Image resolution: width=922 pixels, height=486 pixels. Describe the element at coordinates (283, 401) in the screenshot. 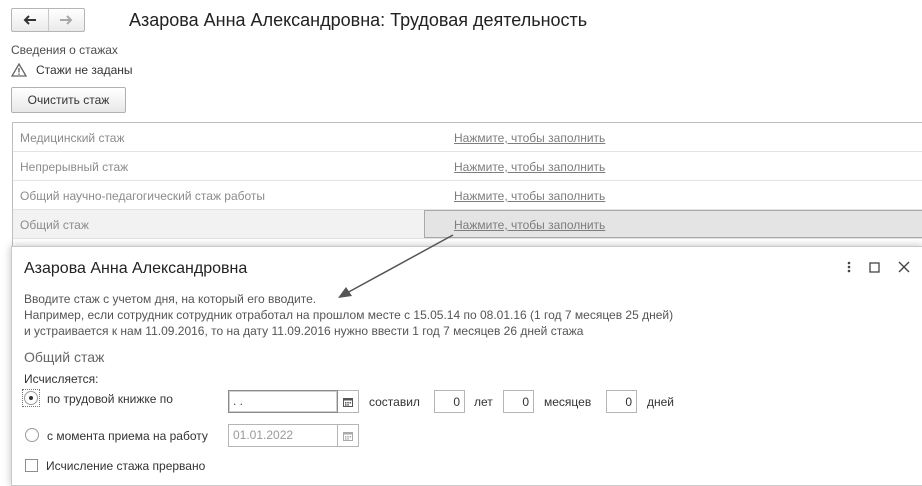

I see `workbook-date-input: . .` at that location.